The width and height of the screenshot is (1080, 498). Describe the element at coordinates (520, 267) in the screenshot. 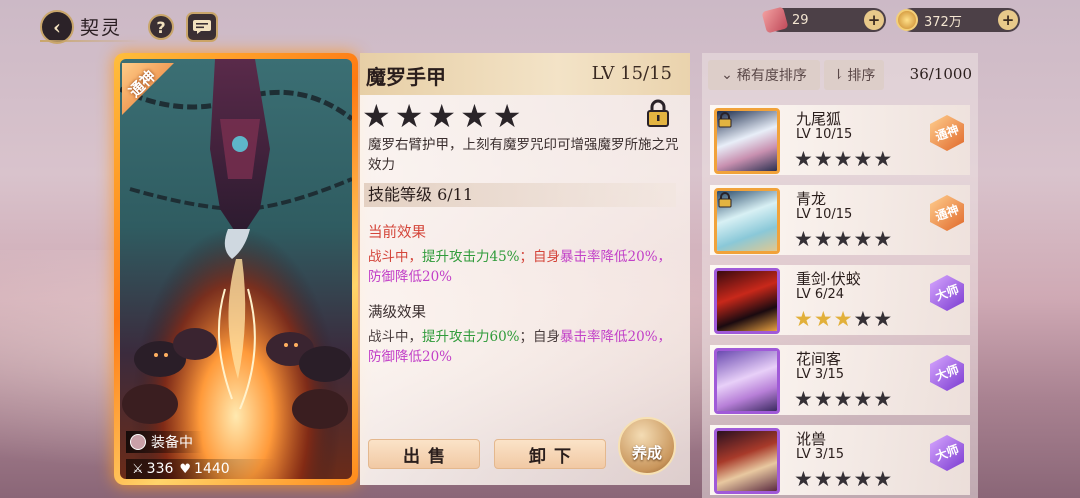

I see `current-effect-text: 战斗中，提升攻击力45%；自身暴击率降低20%，防御降低20%` at that location.